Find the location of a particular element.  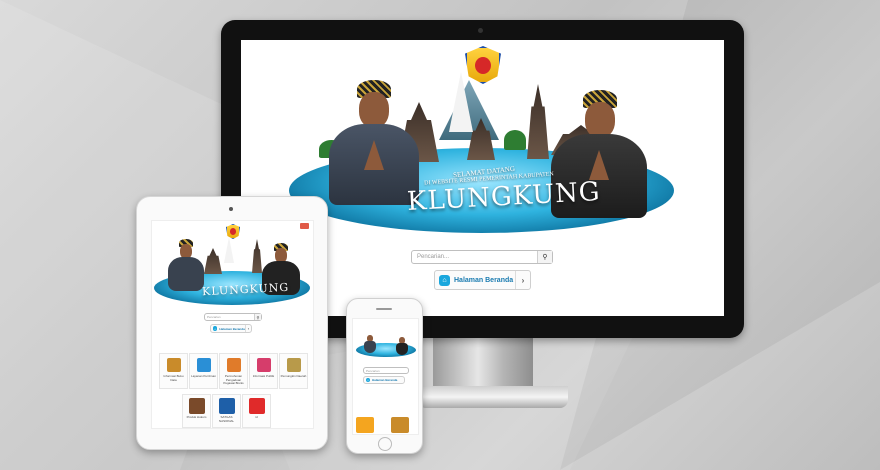

tile-satgas: SATGAS NASIONAL is located at coordinates (226, 411).